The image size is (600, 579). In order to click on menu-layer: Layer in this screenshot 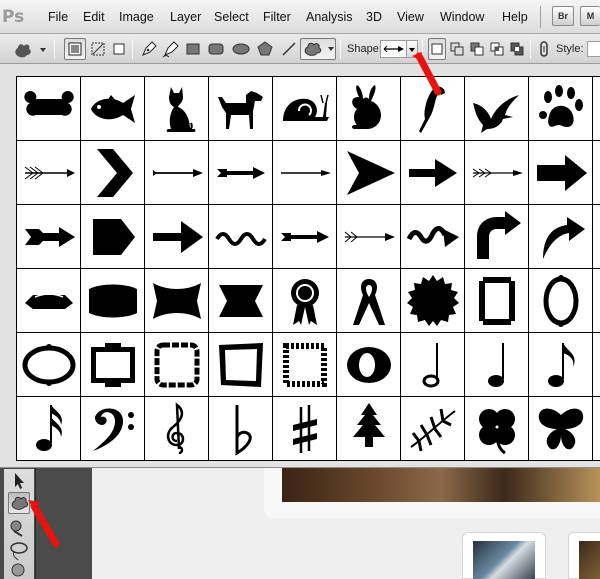, I will do `click(185, 17)`.